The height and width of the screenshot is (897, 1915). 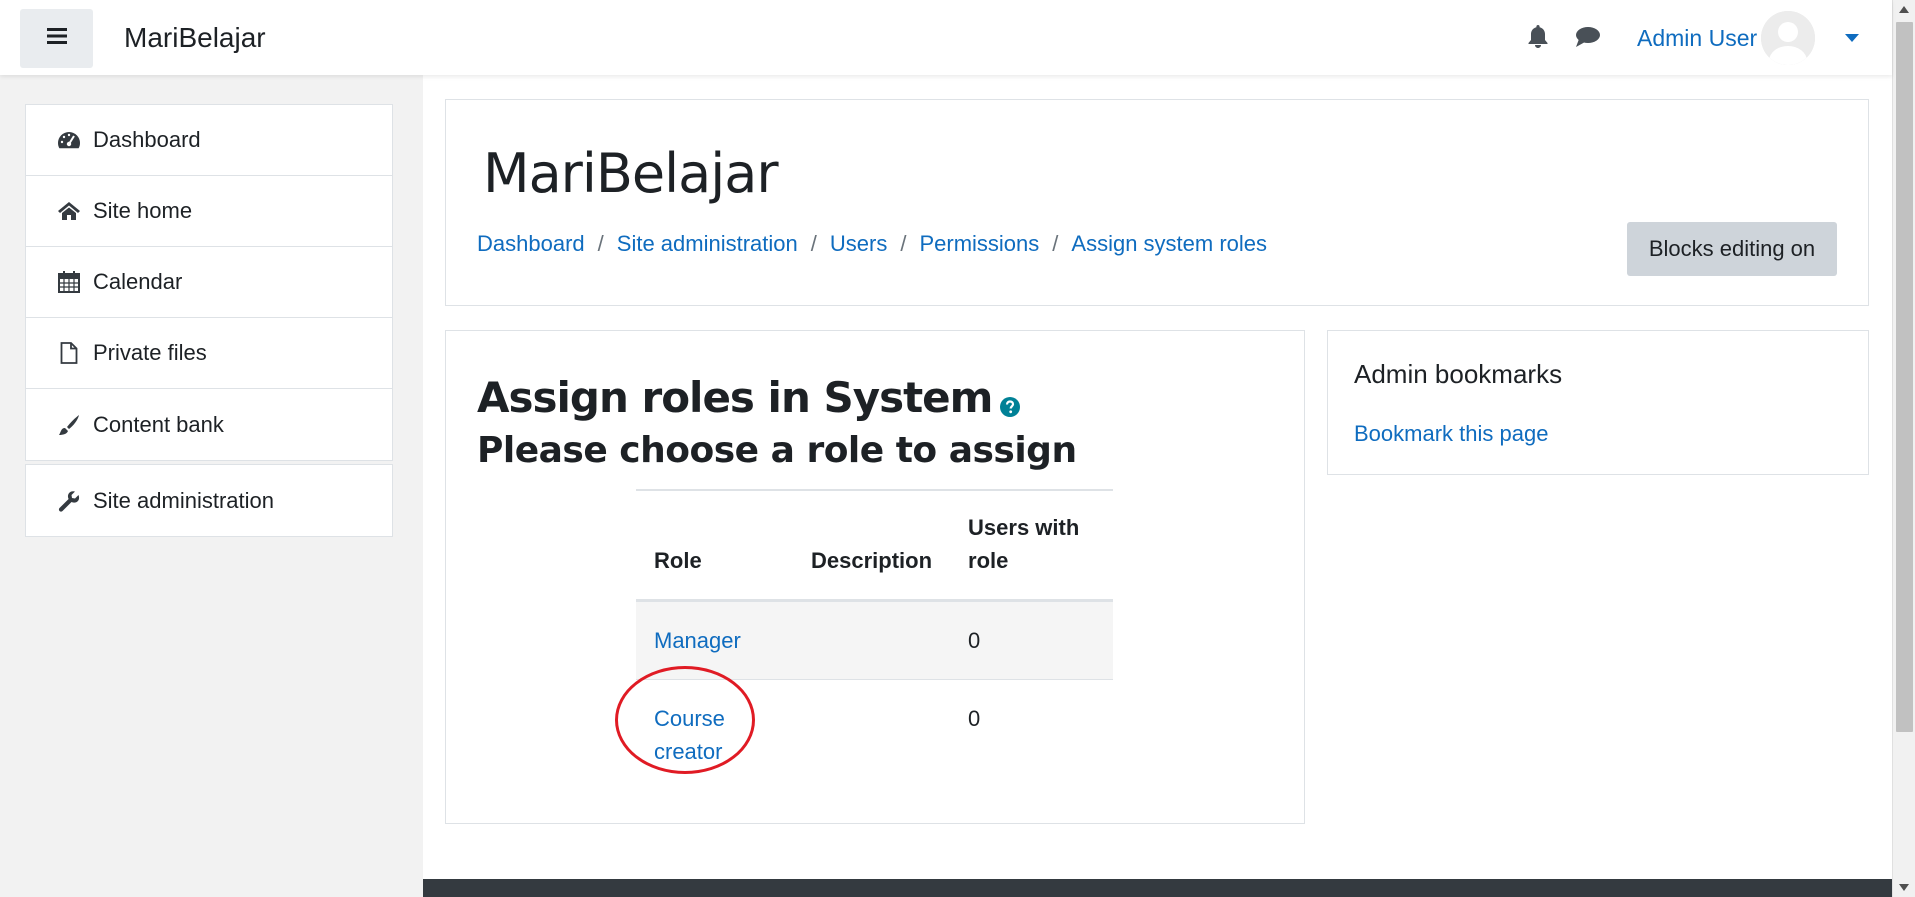 What do you see at coordinates (209, 353) in the screenshot?
I see `drawer-item-private-files: Private files` at bounding box center [209, 353].